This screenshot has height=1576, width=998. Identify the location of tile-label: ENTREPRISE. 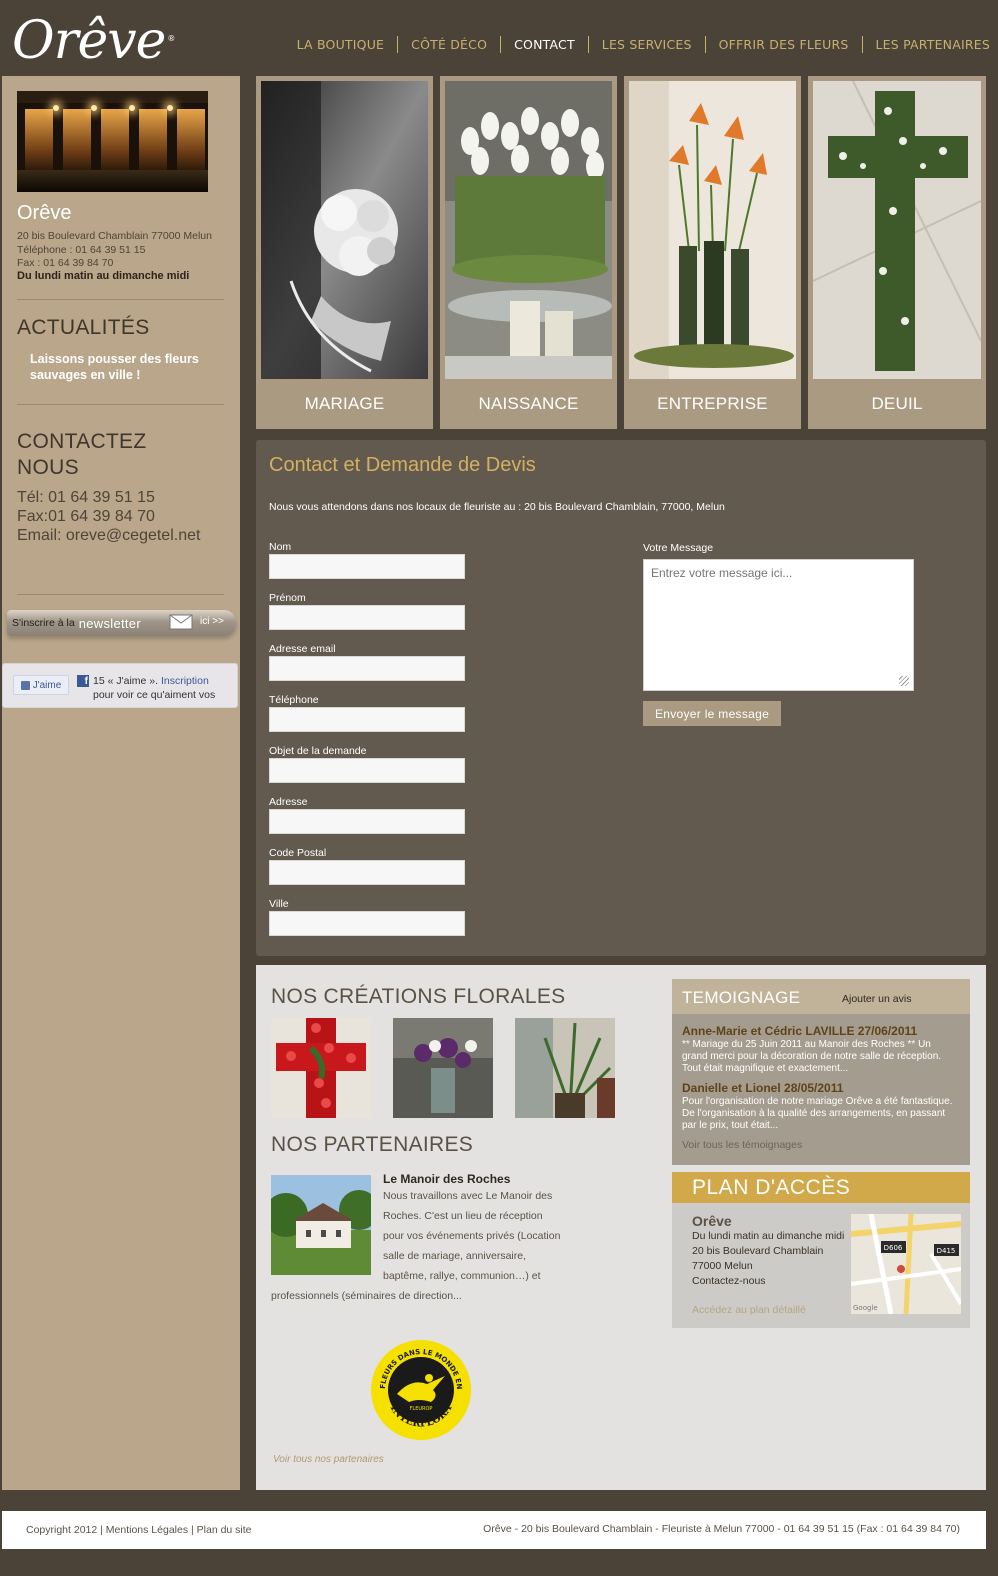
(712, 403).